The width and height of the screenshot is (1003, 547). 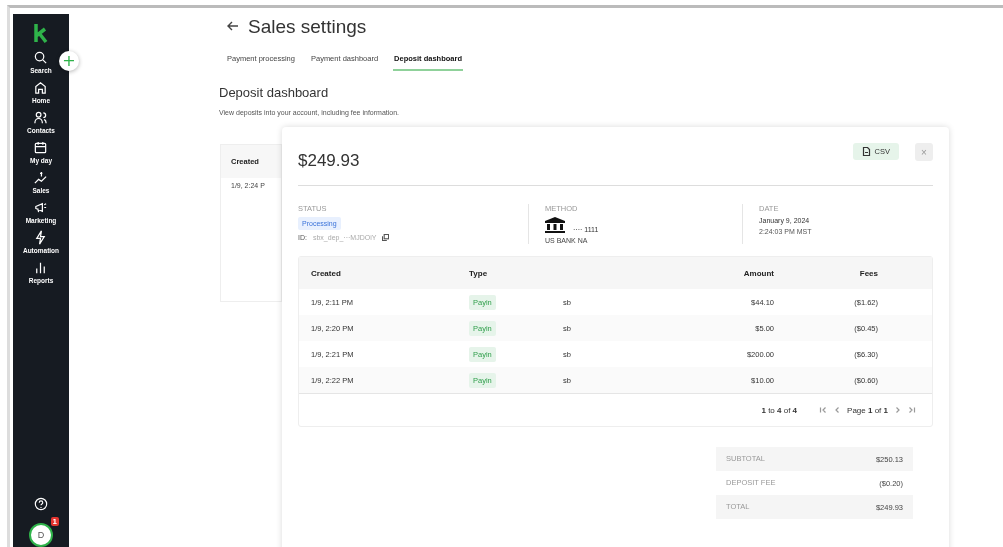 What do you see at coordinates (41, 177) in the screenshot?
I see `sales-icon` at bounding box center [41, 177].